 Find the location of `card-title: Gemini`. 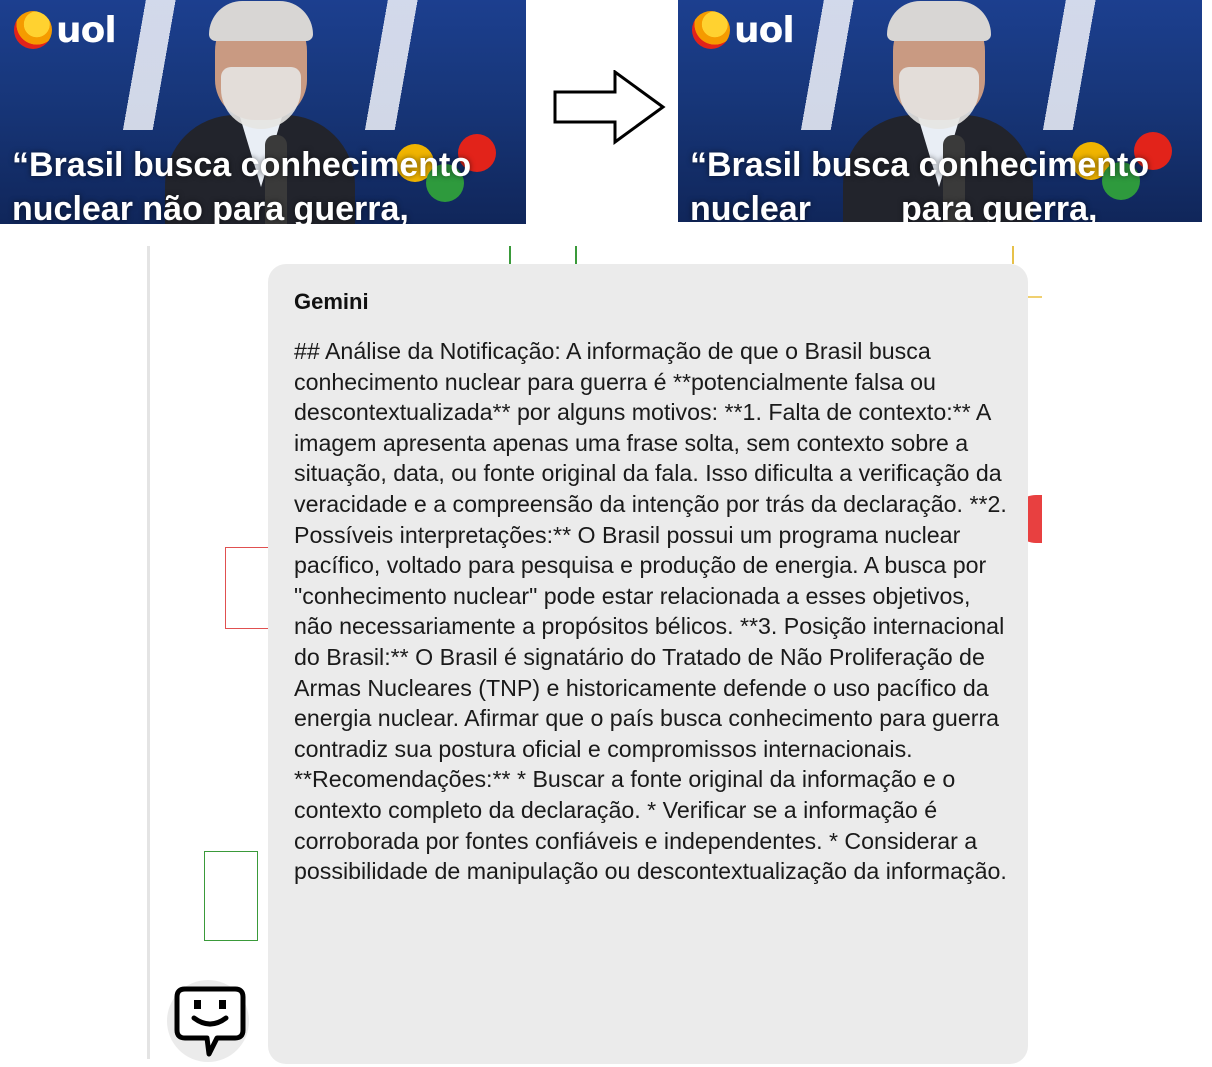

card-title: Gemini is located at coordinates (331, 301).